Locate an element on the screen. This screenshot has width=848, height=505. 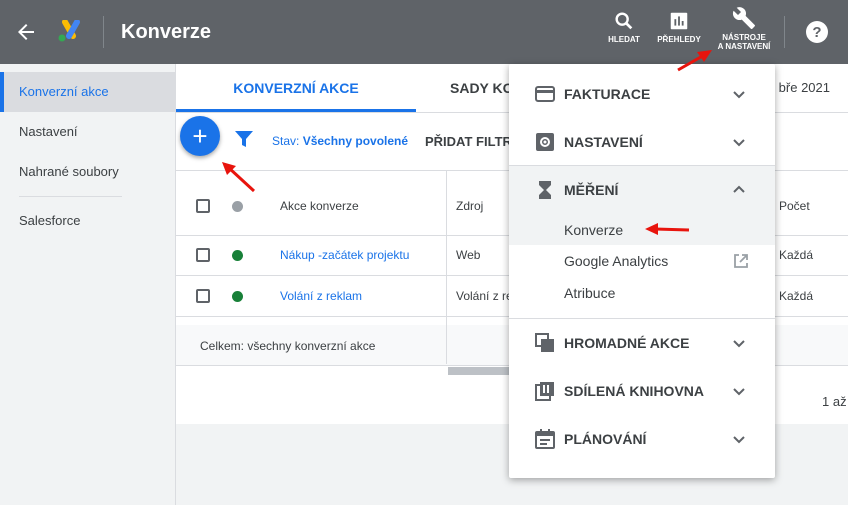
source-cell: Web is located at coordinates (468, 255).